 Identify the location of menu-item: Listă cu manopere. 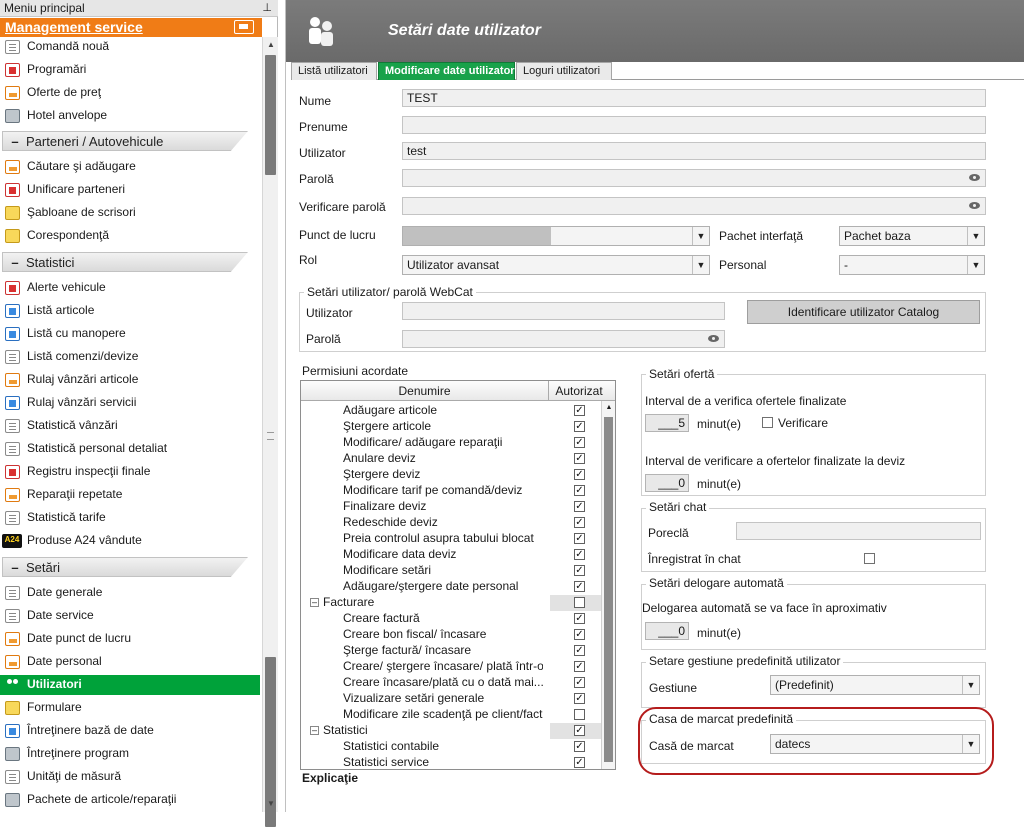
(131, 334).